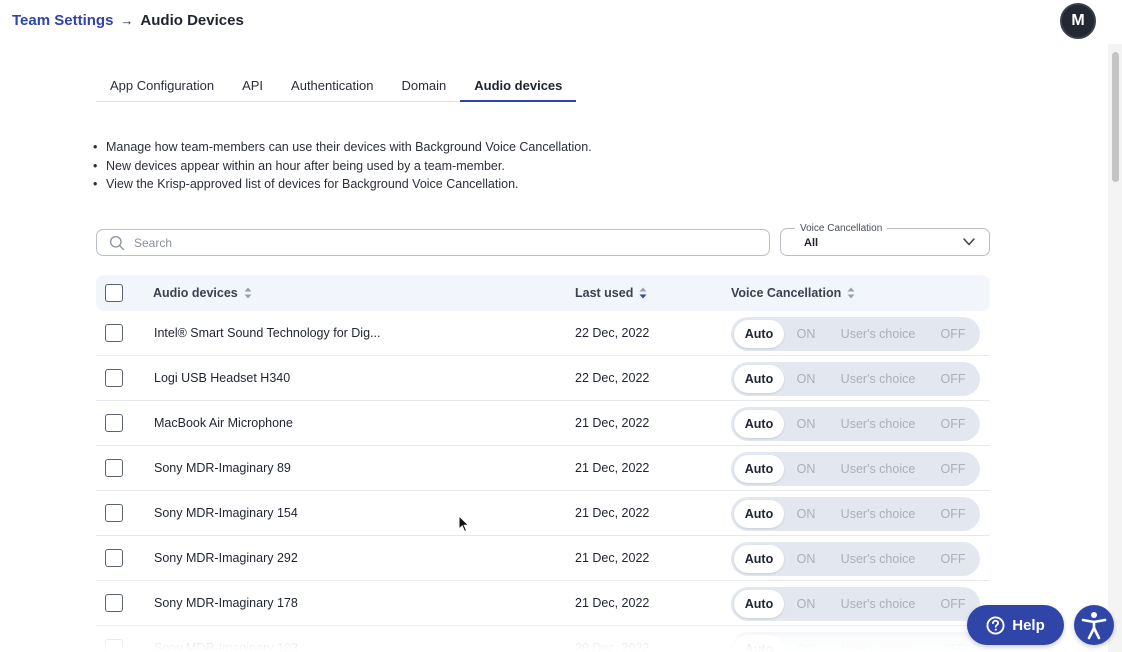 The image size is (1122, 652). I want to click on breadcrumb-team-settings-link: Team Settings, so click(62, 20).